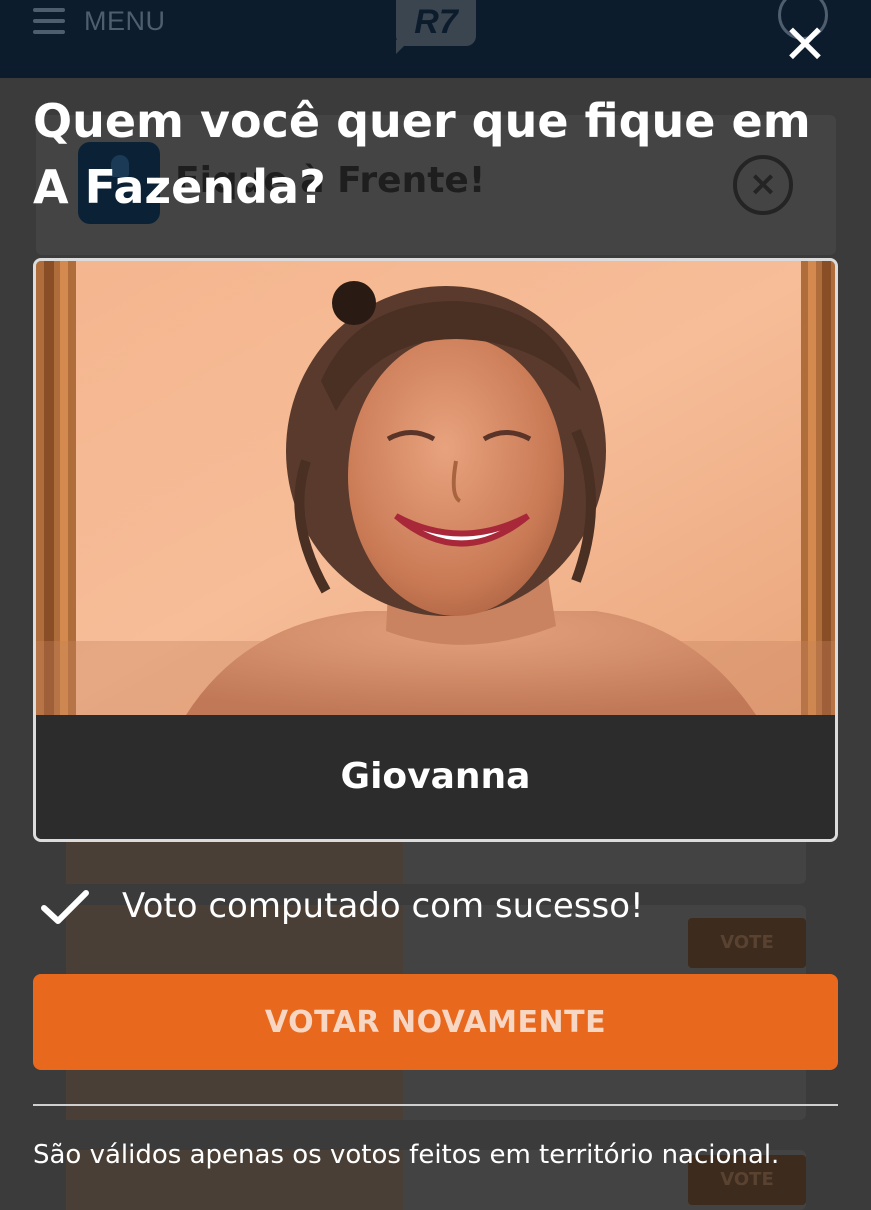  Describe the element at coordinates (805, 45) in the screenshot. I see `close-overlay-button: ✕` at that location.